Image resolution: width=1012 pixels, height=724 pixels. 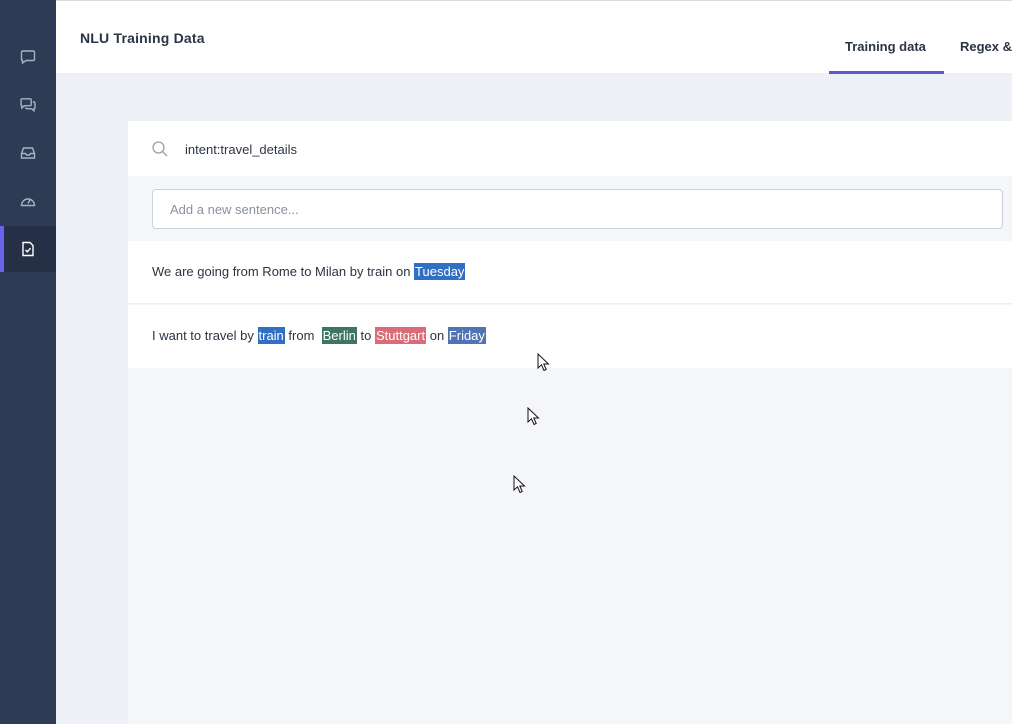 What do you see at coordinates (339, 335) in the screenshot?
I see `entity-tag: Berlin` at bounding box center [339, 335].